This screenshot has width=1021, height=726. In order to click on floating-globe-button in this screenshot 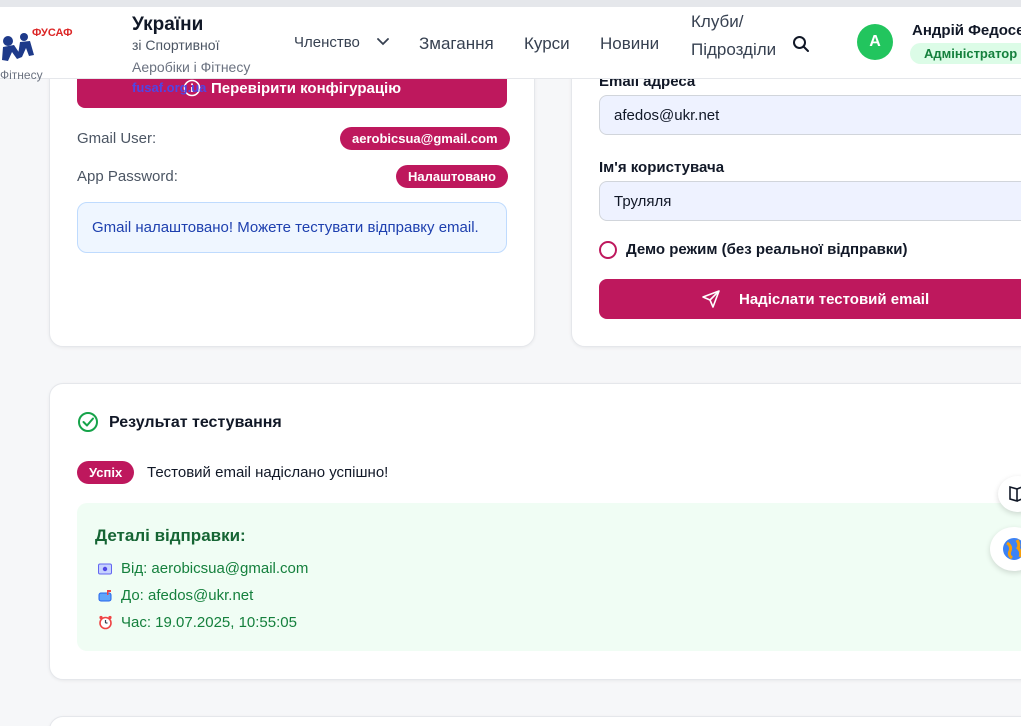, I will do `click(1005, 549)`.